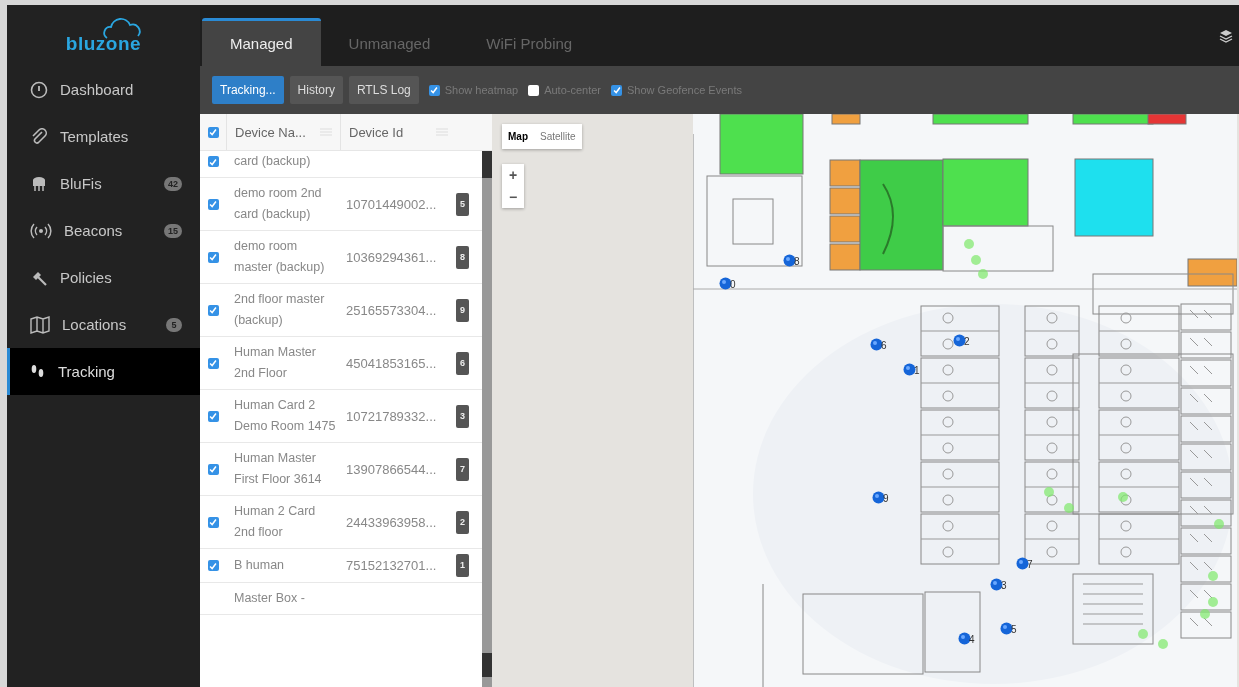  I want to click on puck-icon, so click(39, 183).